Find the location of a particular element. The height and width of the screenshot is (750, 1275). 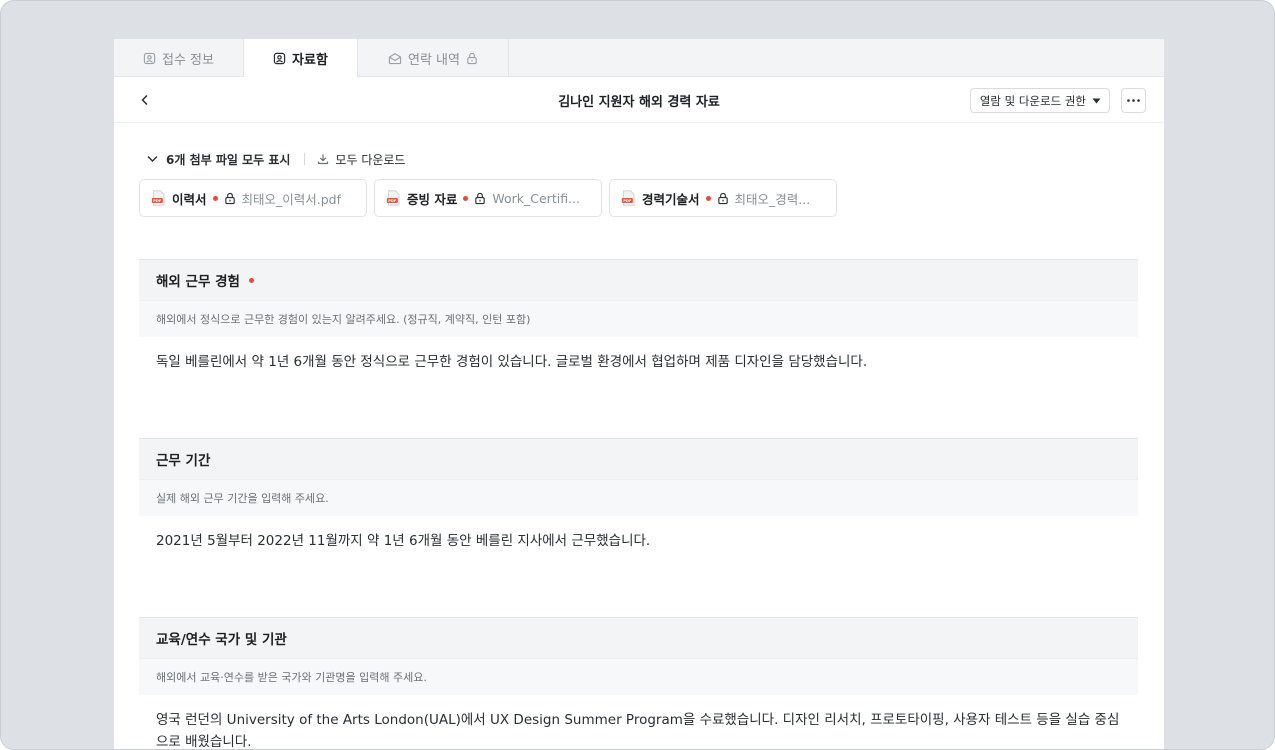

section-title: 근무 기간 is located at coordinates (638, 458).